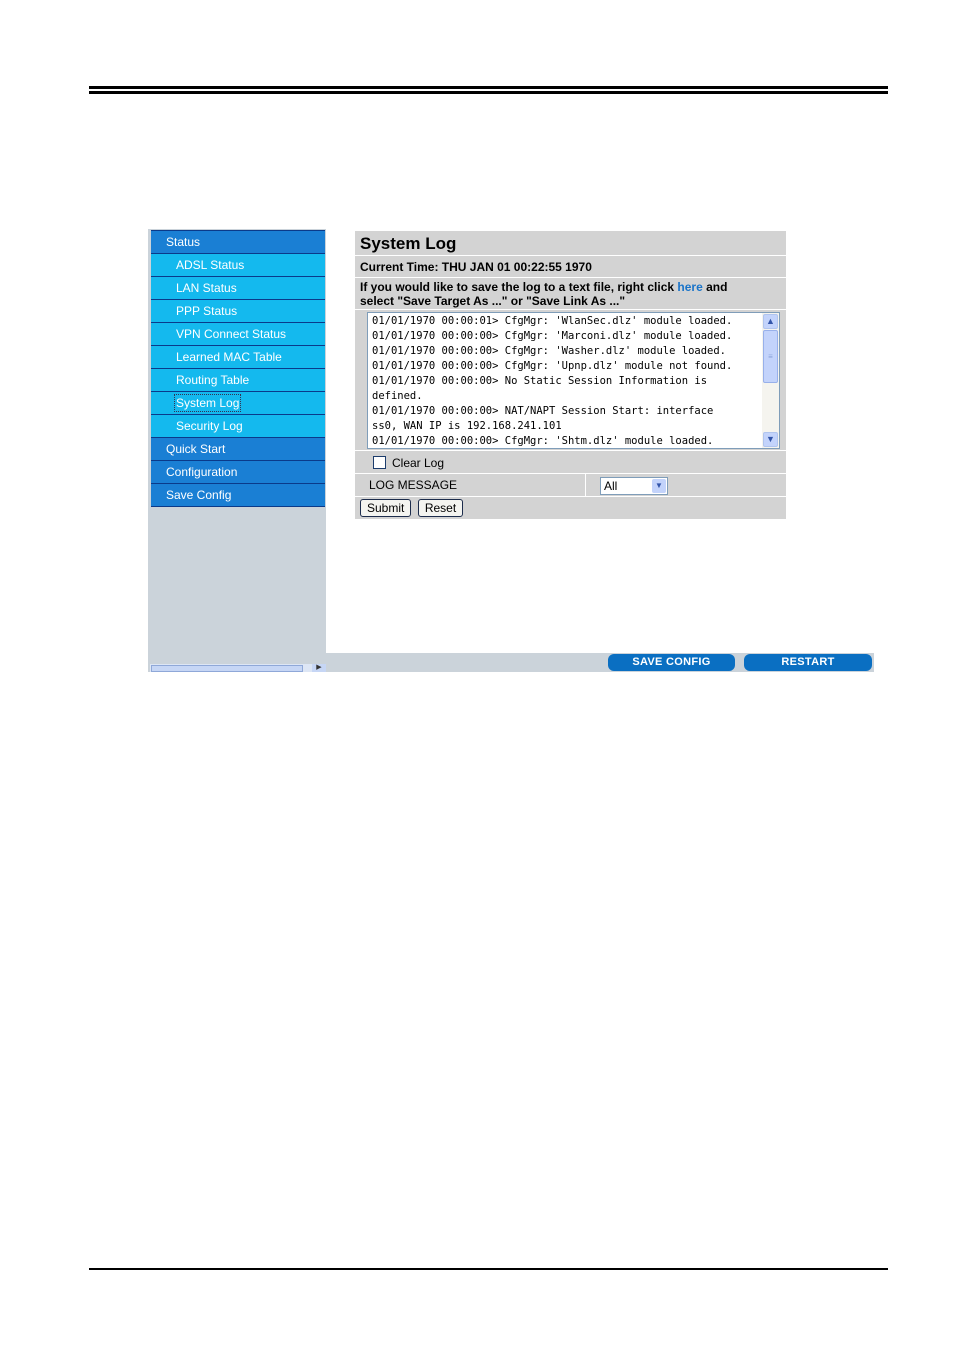 This screenshot has width=954, height=1351. What do you see at coordinates (418, 463) in the screenshot?
I see `clear-log-label: Clear Log` at bounding box center [418, 463].